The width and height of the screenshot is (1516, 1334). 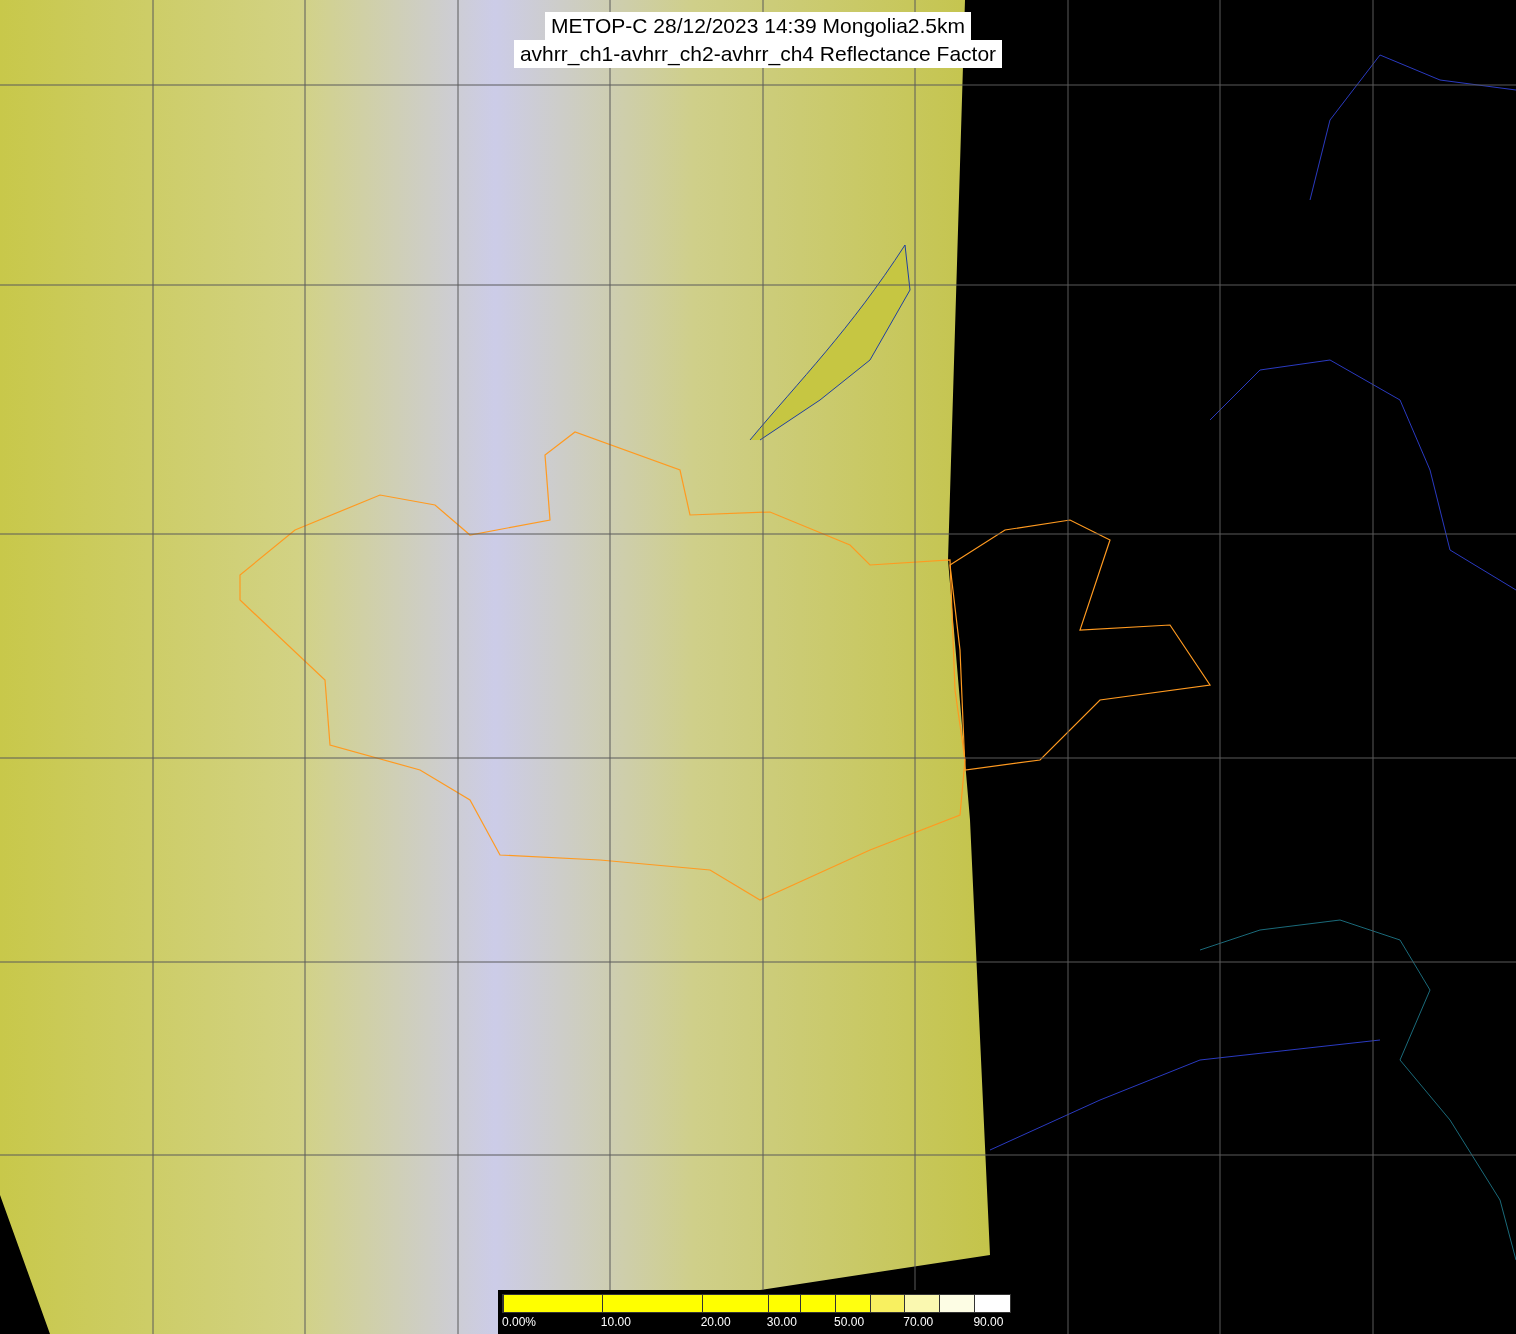 What do you see at coordinates (758, 26) in the screenshot?
I see `map-title: METOP-C 28/12/2023 14:39 Mongolia2.5km` at bounding box center [758, 26].